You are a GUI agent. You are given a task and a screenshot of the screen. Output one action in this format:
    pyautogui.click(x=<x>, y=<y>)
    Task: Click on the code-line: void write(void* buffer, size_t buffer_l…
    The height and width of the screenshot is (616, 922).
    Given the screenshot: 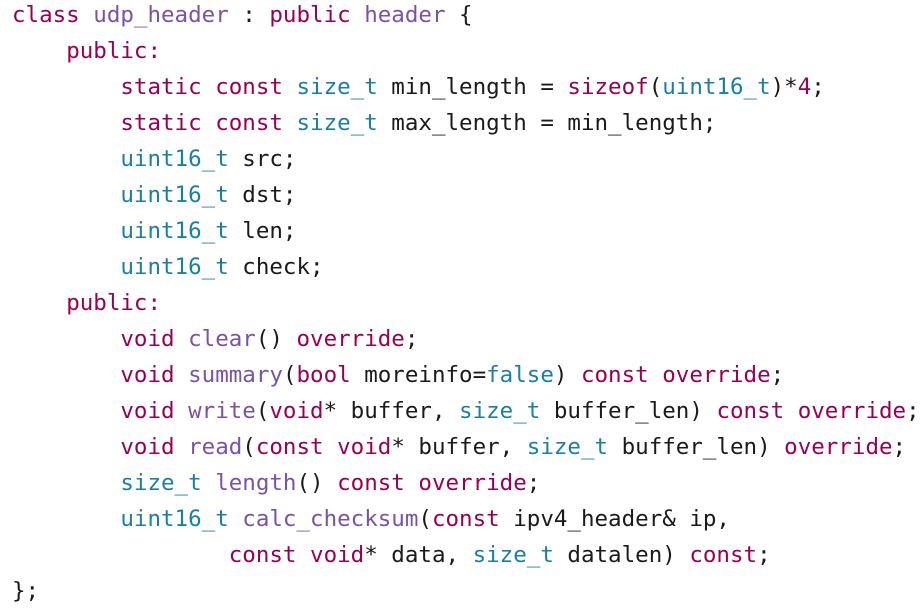 What is the action you would take?
    pyautogui.click(x=467, y=411)
    